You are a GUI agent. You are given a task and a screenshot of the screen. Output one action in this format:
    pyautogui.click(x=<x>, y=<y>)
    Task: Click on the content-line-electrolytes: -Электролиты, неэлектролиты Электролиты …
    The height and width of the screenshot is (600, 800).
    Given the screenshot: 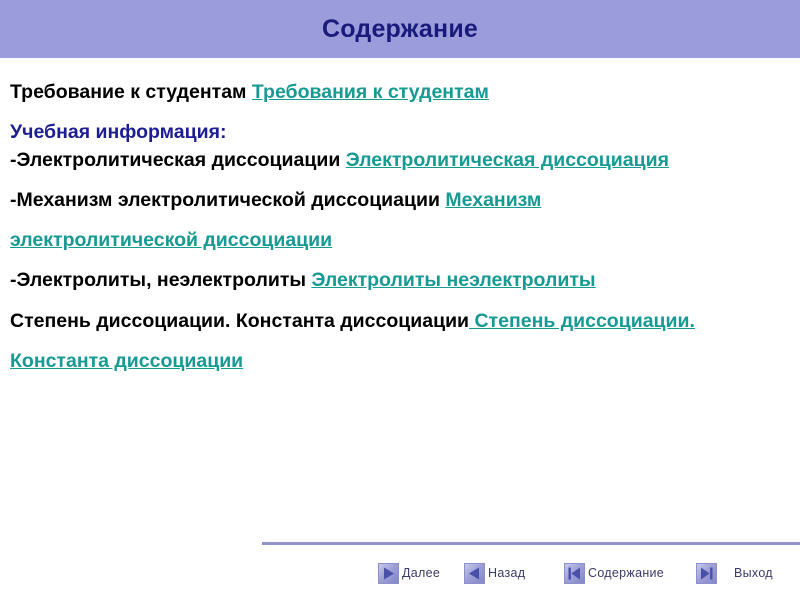 What is the action you would take?
    pyautogui.click(x=401, y=280)
    